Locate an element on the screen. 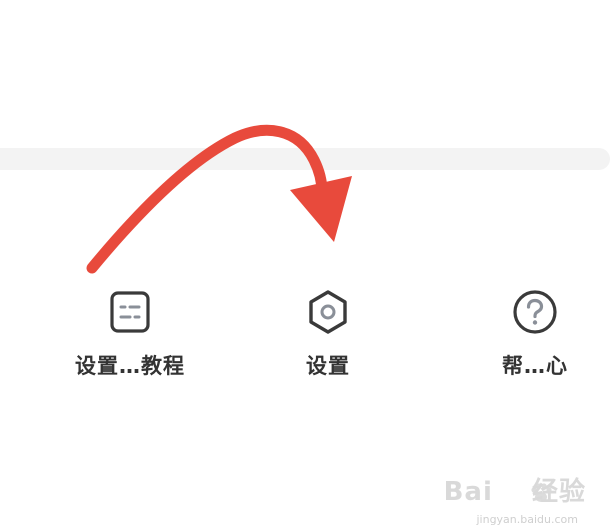 Image resolution: width=616 pixels, height=530 pixels. hexagon-settings-icon is located at coordinates (328, 312).